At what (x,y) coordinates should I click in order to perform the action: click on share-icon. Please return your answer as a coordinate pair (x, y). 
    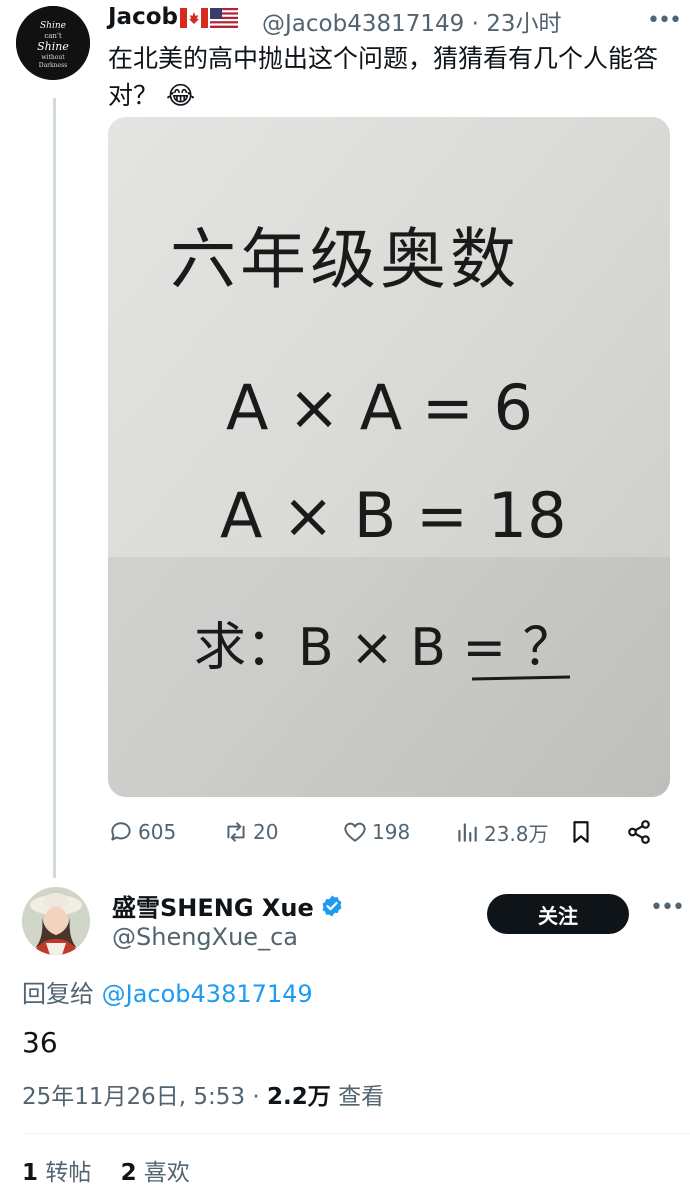
    Looking at the image, I should click on (639, 832).